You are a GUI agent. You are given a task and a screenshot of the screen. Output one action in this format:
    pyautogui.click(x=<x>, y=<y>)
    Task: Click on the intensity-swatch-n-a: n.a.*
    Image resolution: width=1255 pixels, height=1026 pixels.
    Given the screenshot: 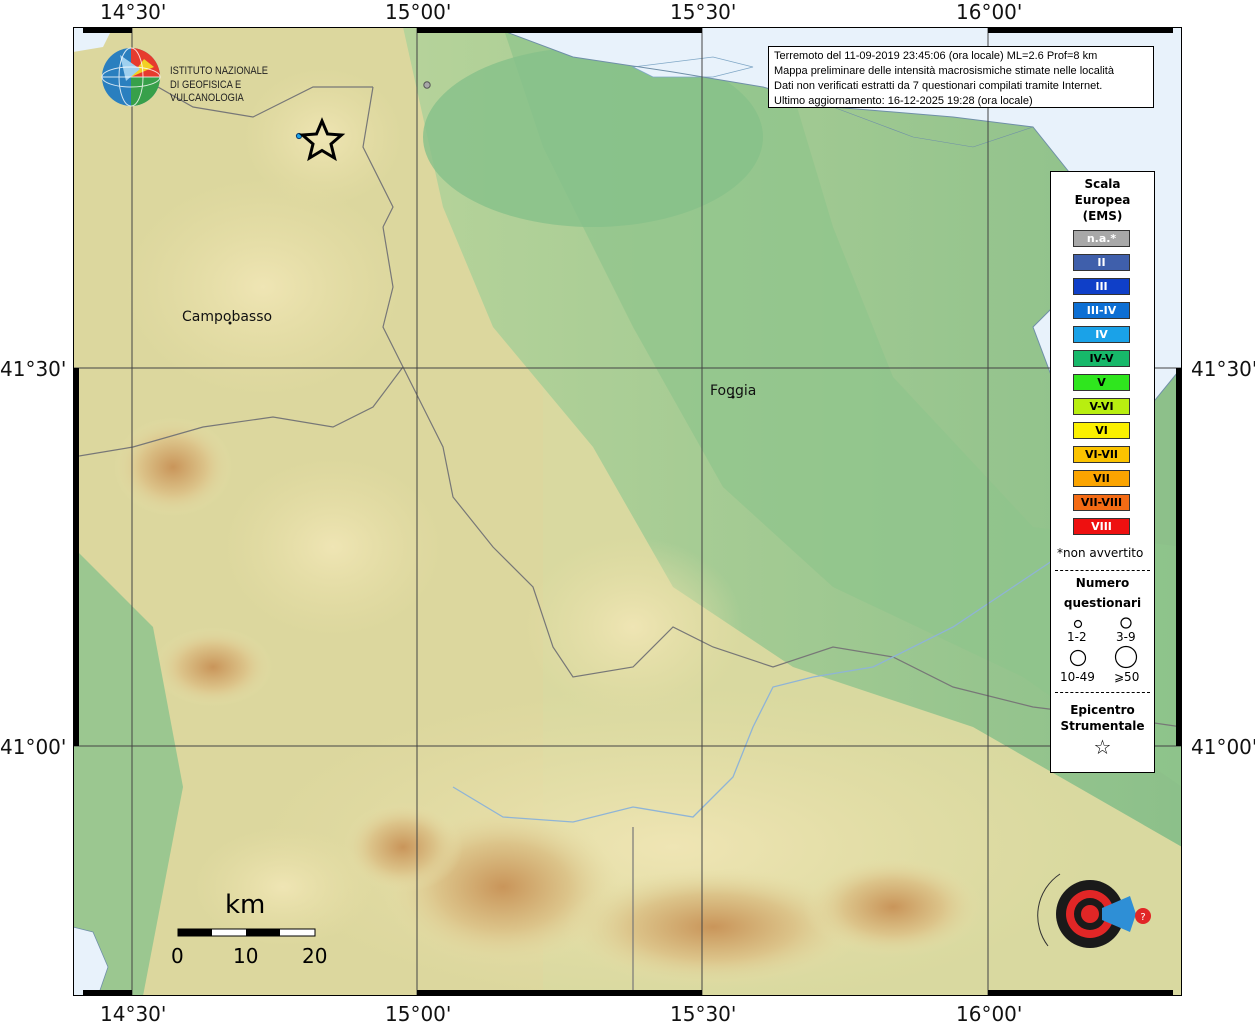 What is the action you would take?
    pyautogui.click(x=1101, y=238)
    